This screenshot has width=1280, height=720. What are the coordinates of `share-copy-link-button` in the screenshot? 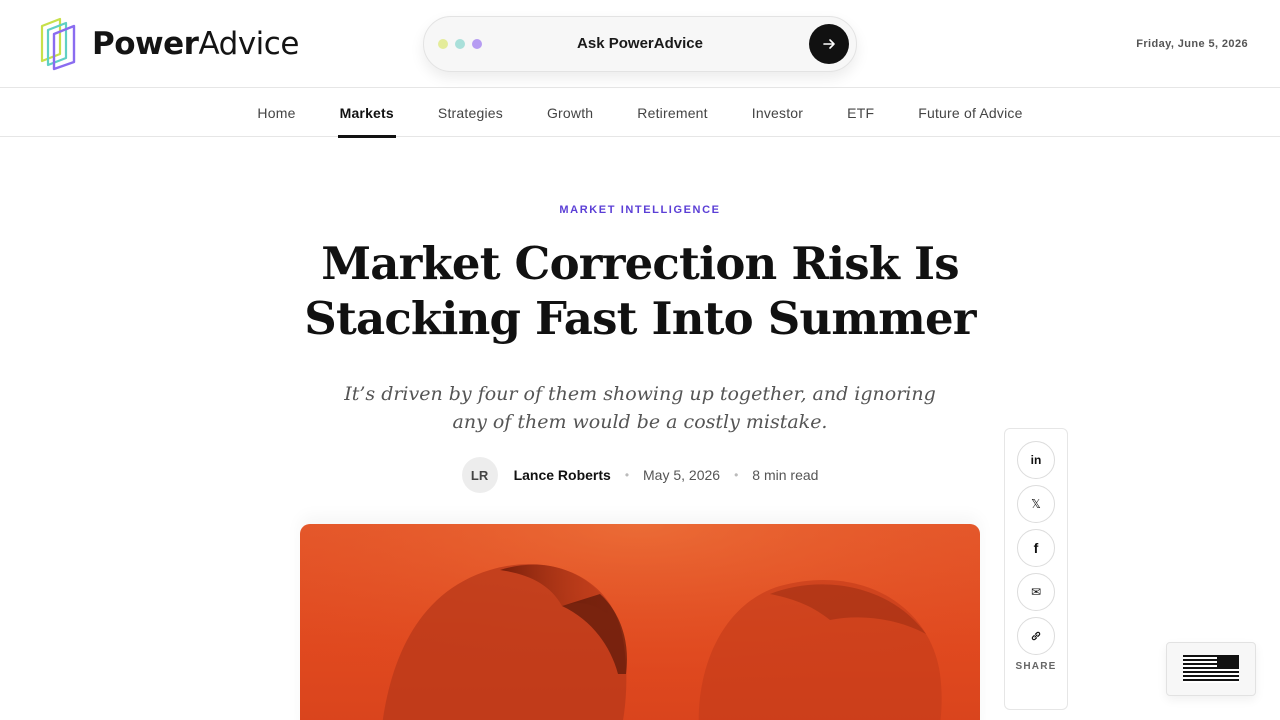 It's located at (1036, 636).